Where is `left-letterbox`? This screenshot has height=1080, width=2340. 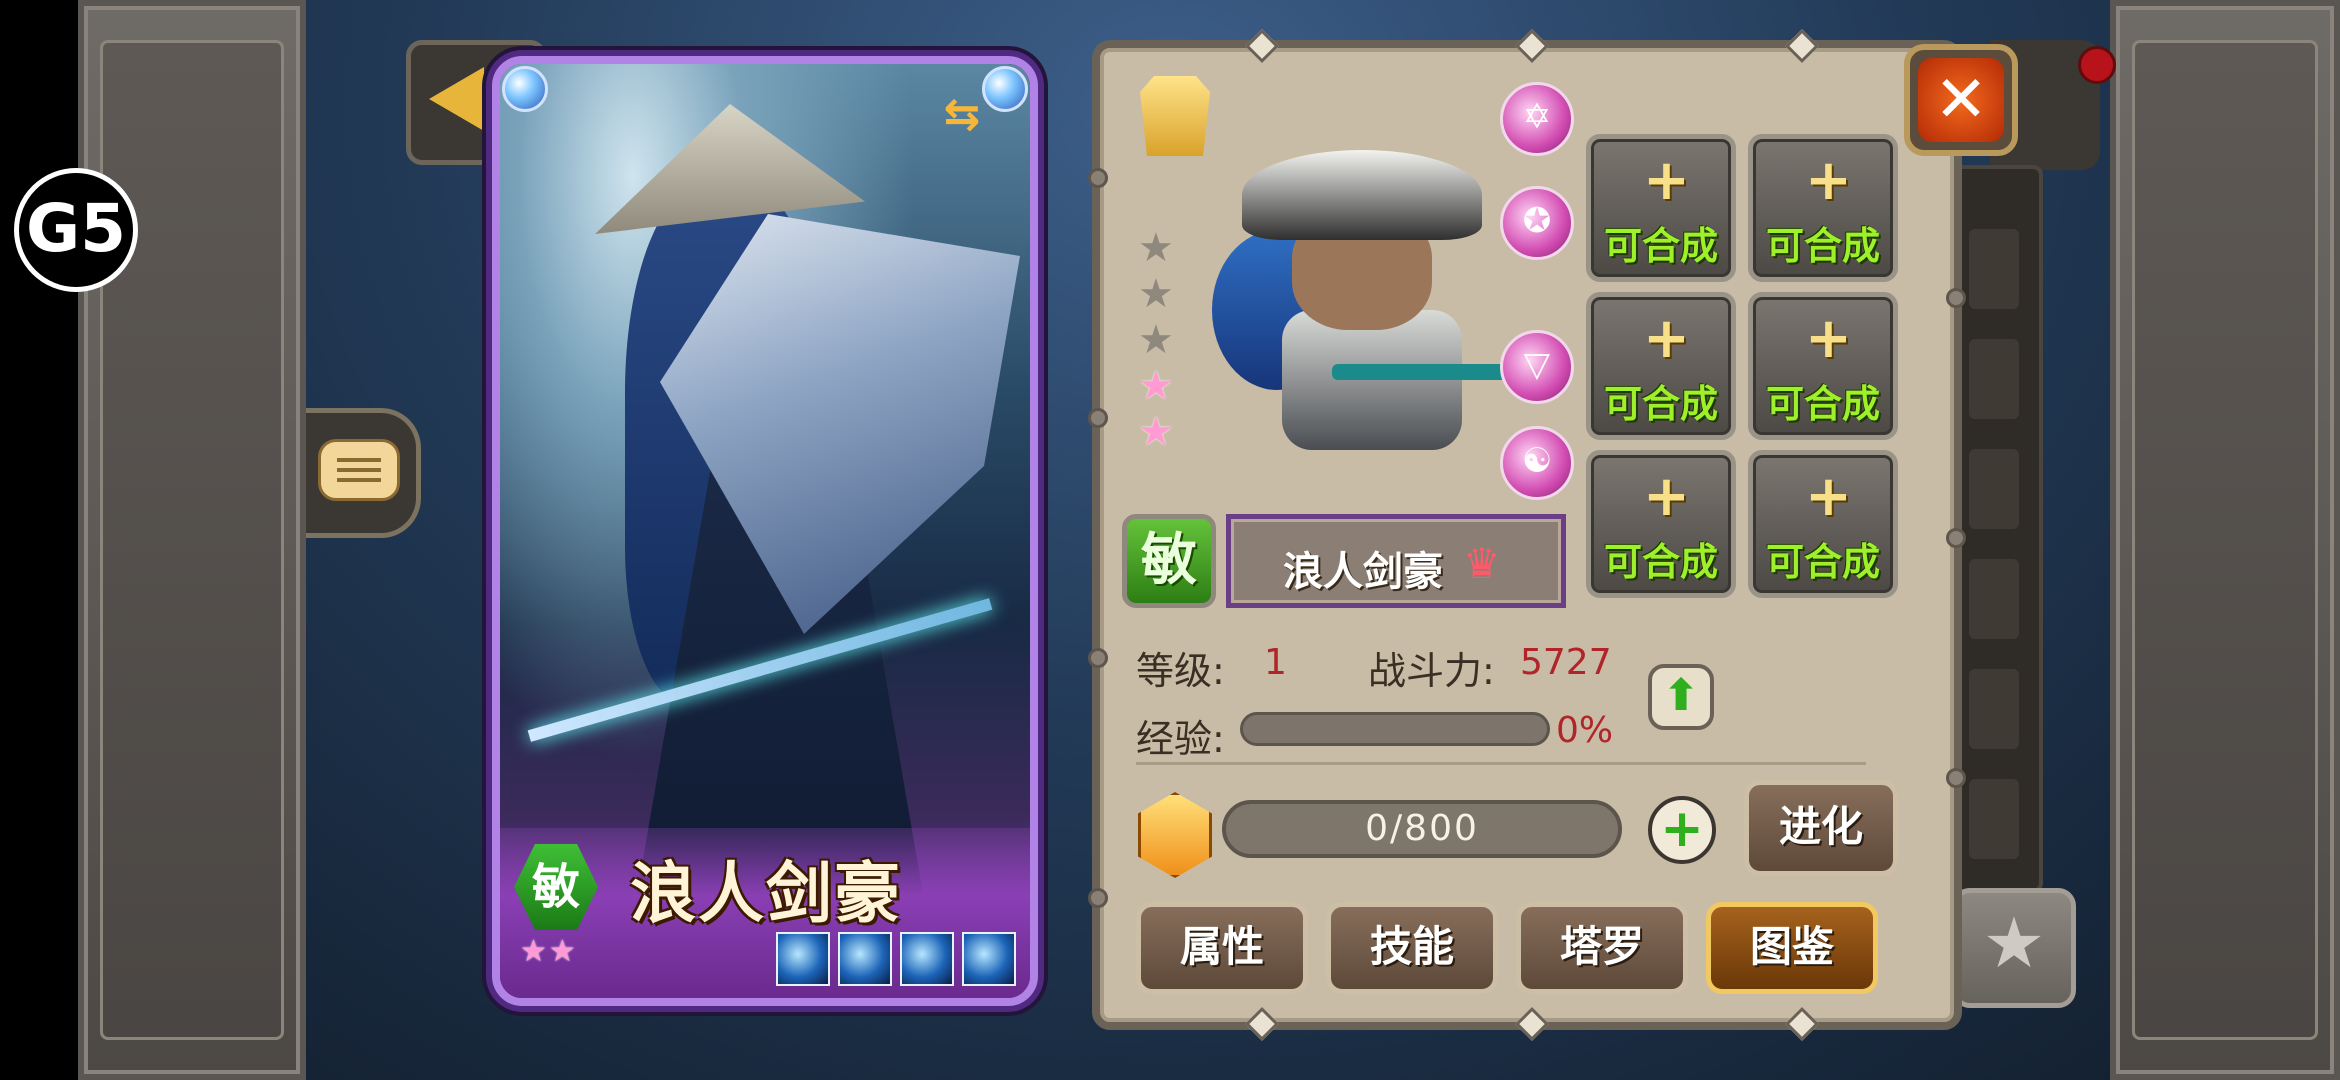 left-letterbox is located at coordinates (39, 540).